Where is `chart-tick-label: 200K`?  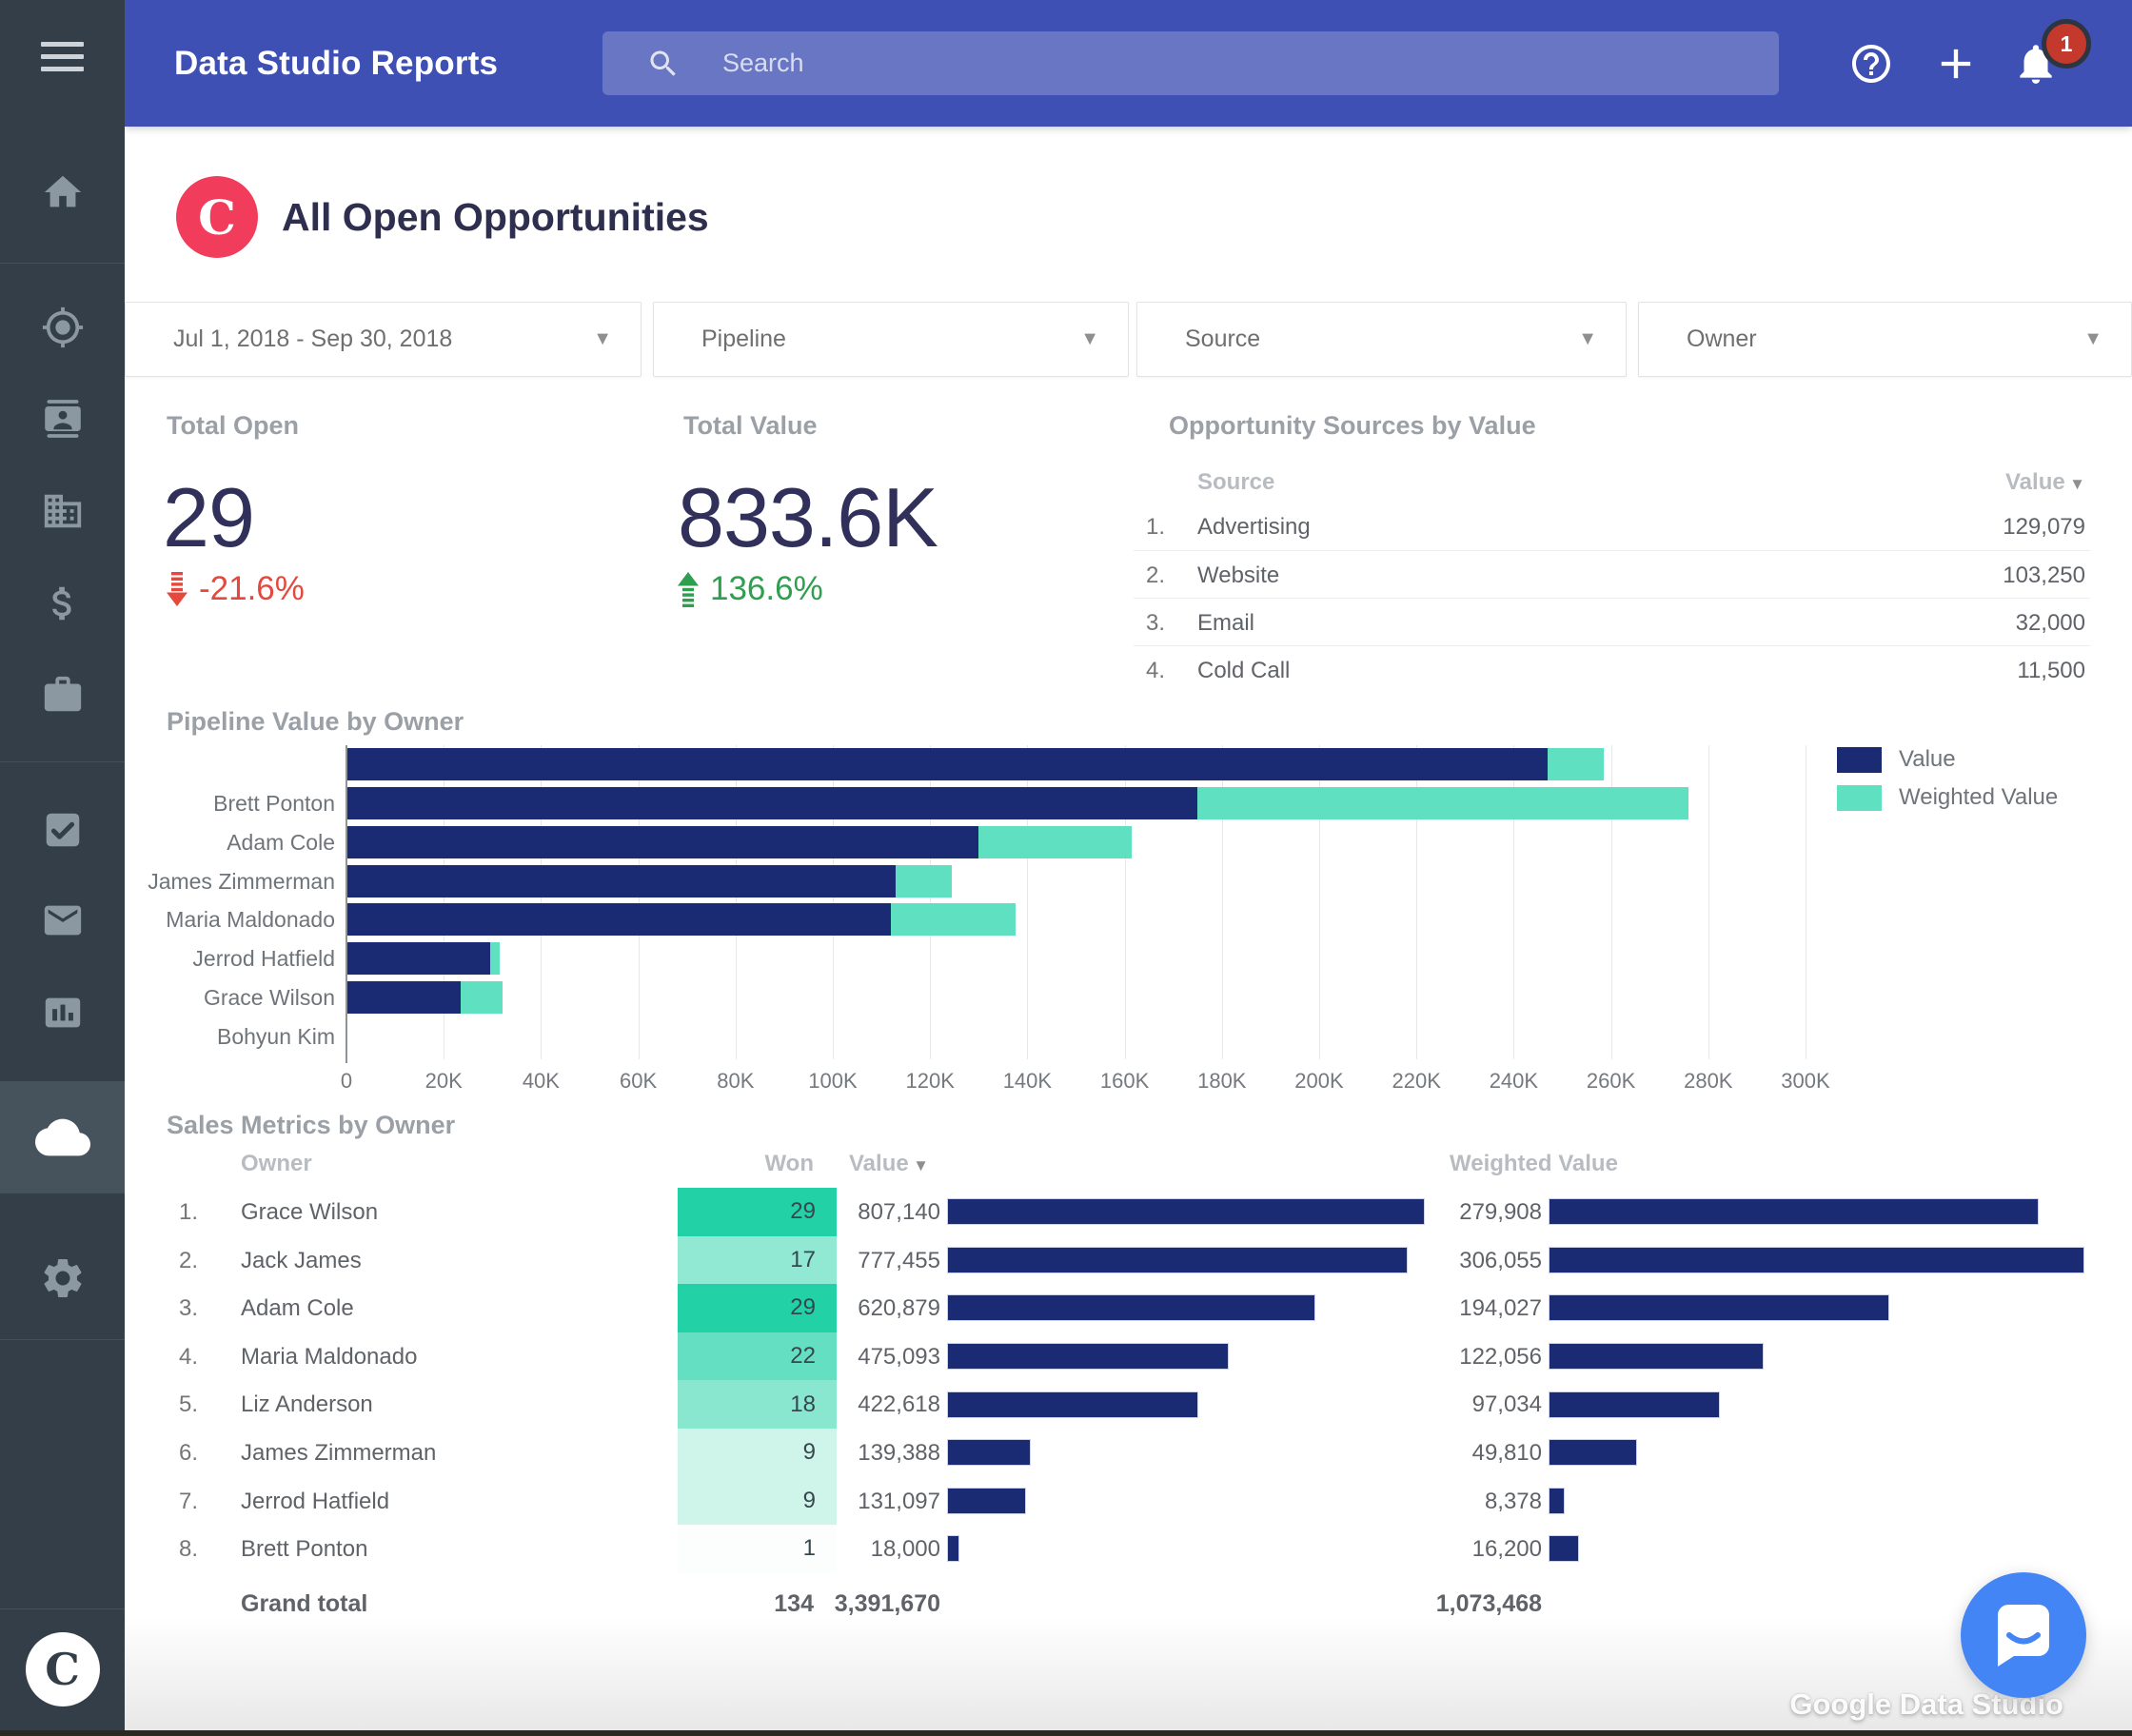 chart-tick-label: 200K is located at coordinates (1319, 1081).